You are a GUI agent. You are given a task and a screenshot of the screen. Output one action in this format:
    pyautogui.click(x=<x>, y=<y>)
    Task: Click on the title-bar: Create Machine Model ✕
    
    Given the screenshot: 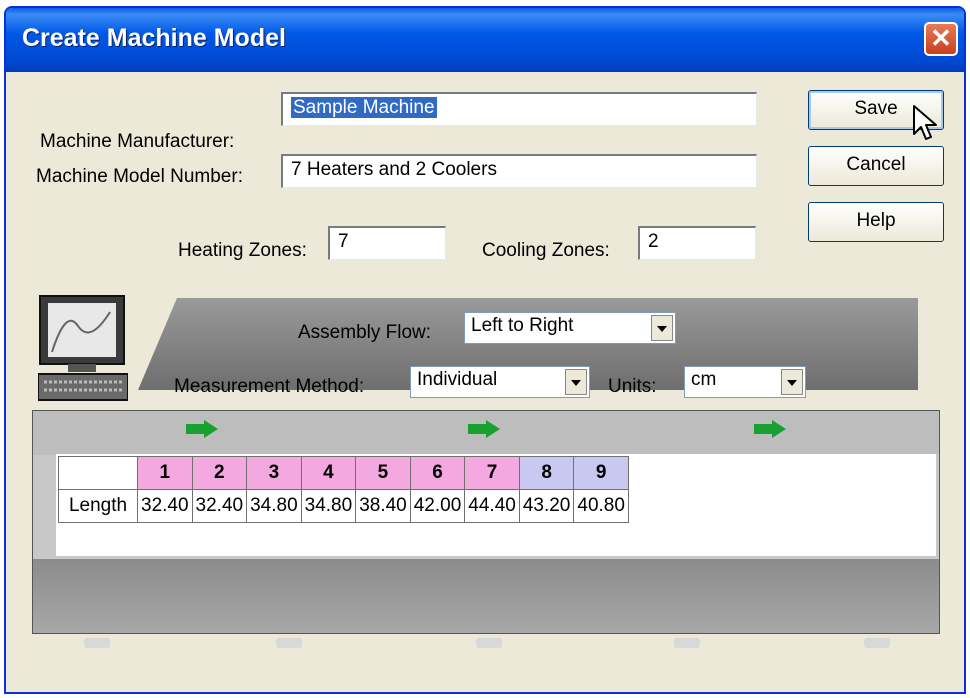 What is the action you would take?
    pyautogui.click(x=485, y=40)
    